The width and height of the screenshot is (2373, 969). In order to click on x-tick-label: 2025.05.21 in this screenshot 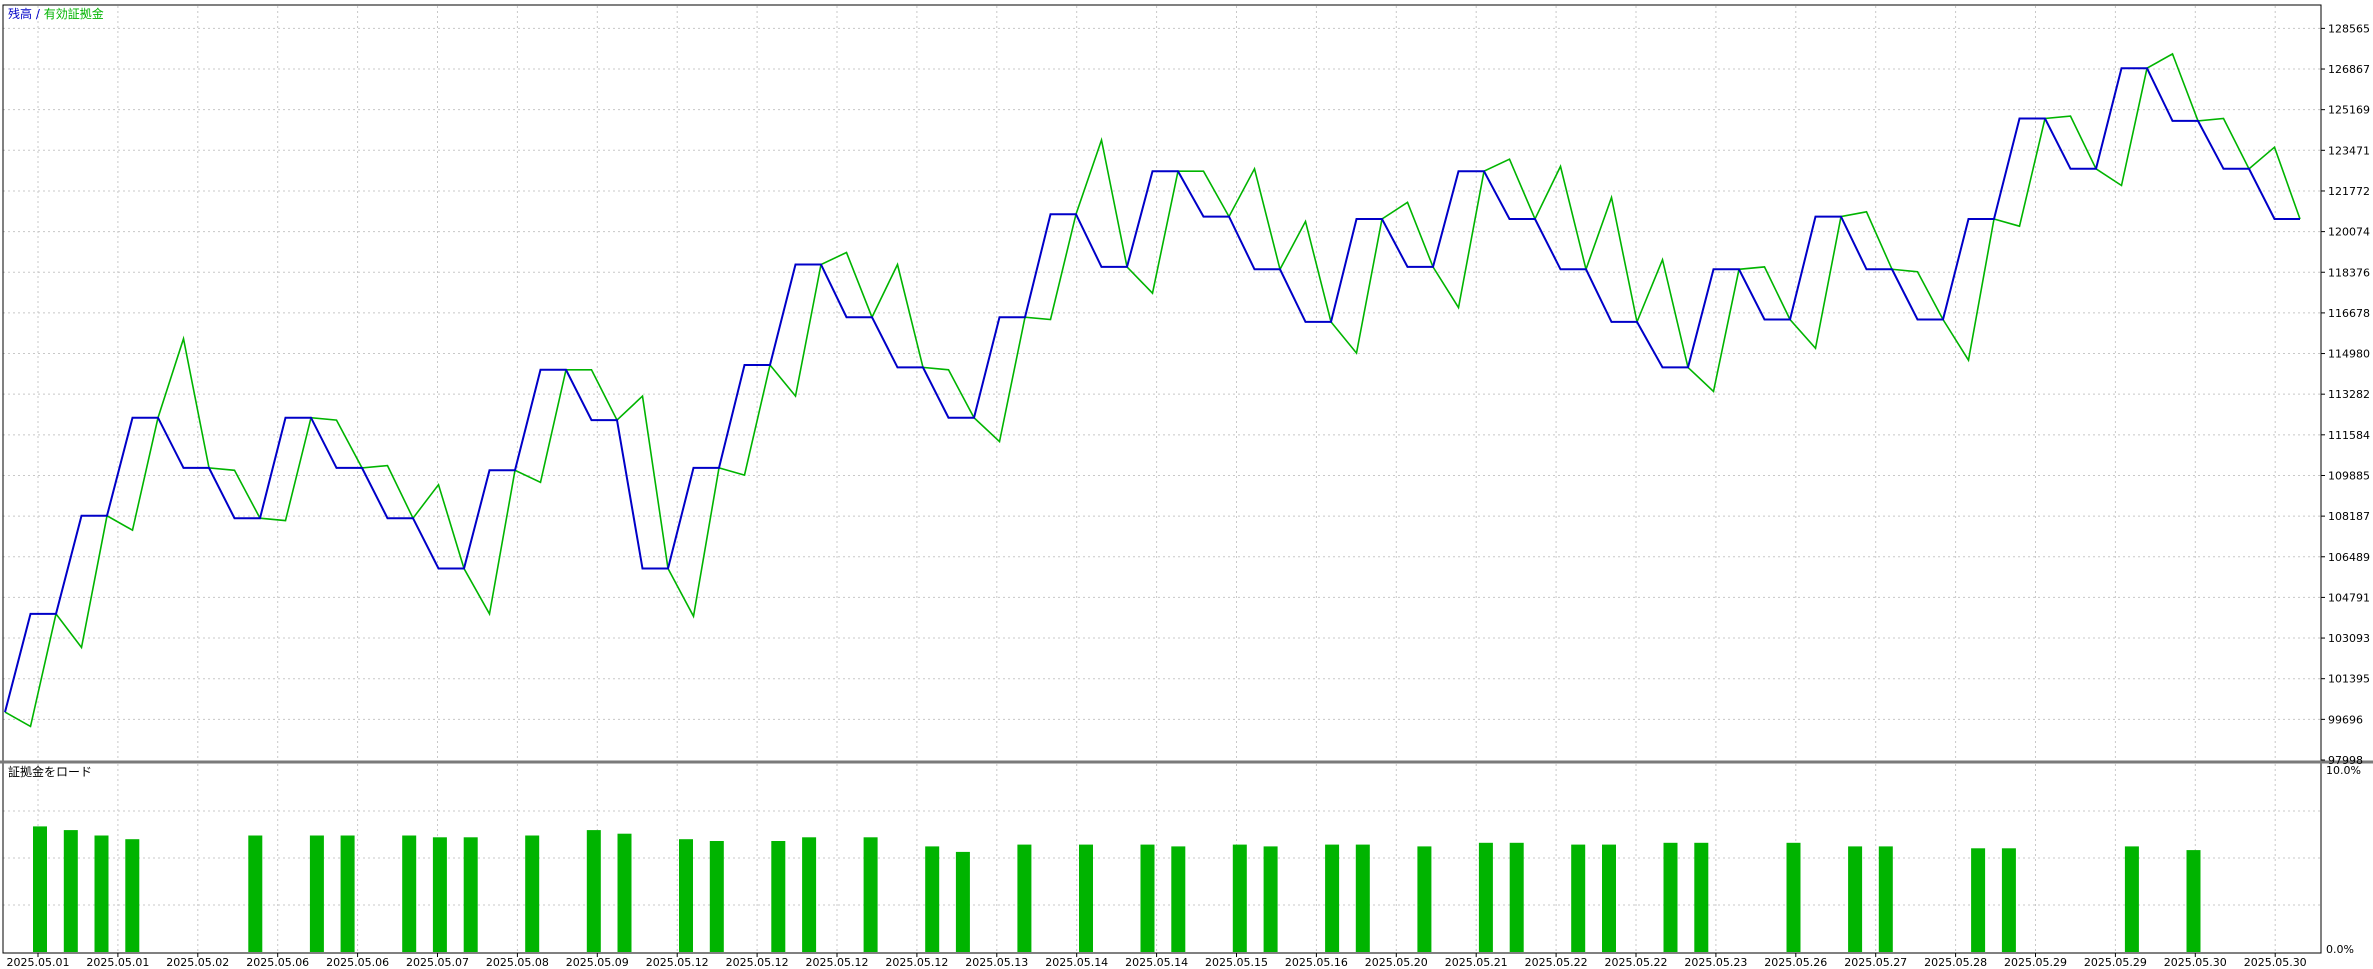, I will do `click(1476, 962)`.